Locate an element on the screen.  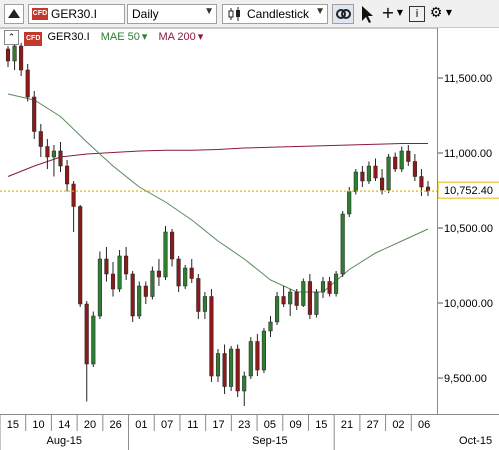
symbol-value: GER30.I is located at coordinates (74, 14).